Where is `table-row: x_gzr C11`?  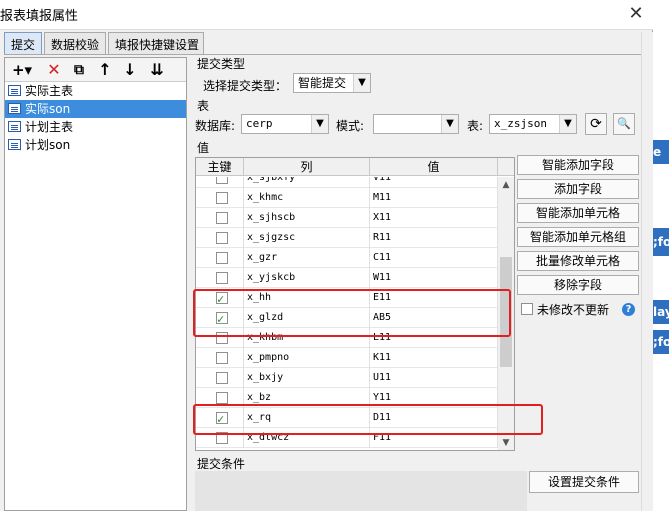
table-row: x_gzr C11 is located at coordinates (347, 258).